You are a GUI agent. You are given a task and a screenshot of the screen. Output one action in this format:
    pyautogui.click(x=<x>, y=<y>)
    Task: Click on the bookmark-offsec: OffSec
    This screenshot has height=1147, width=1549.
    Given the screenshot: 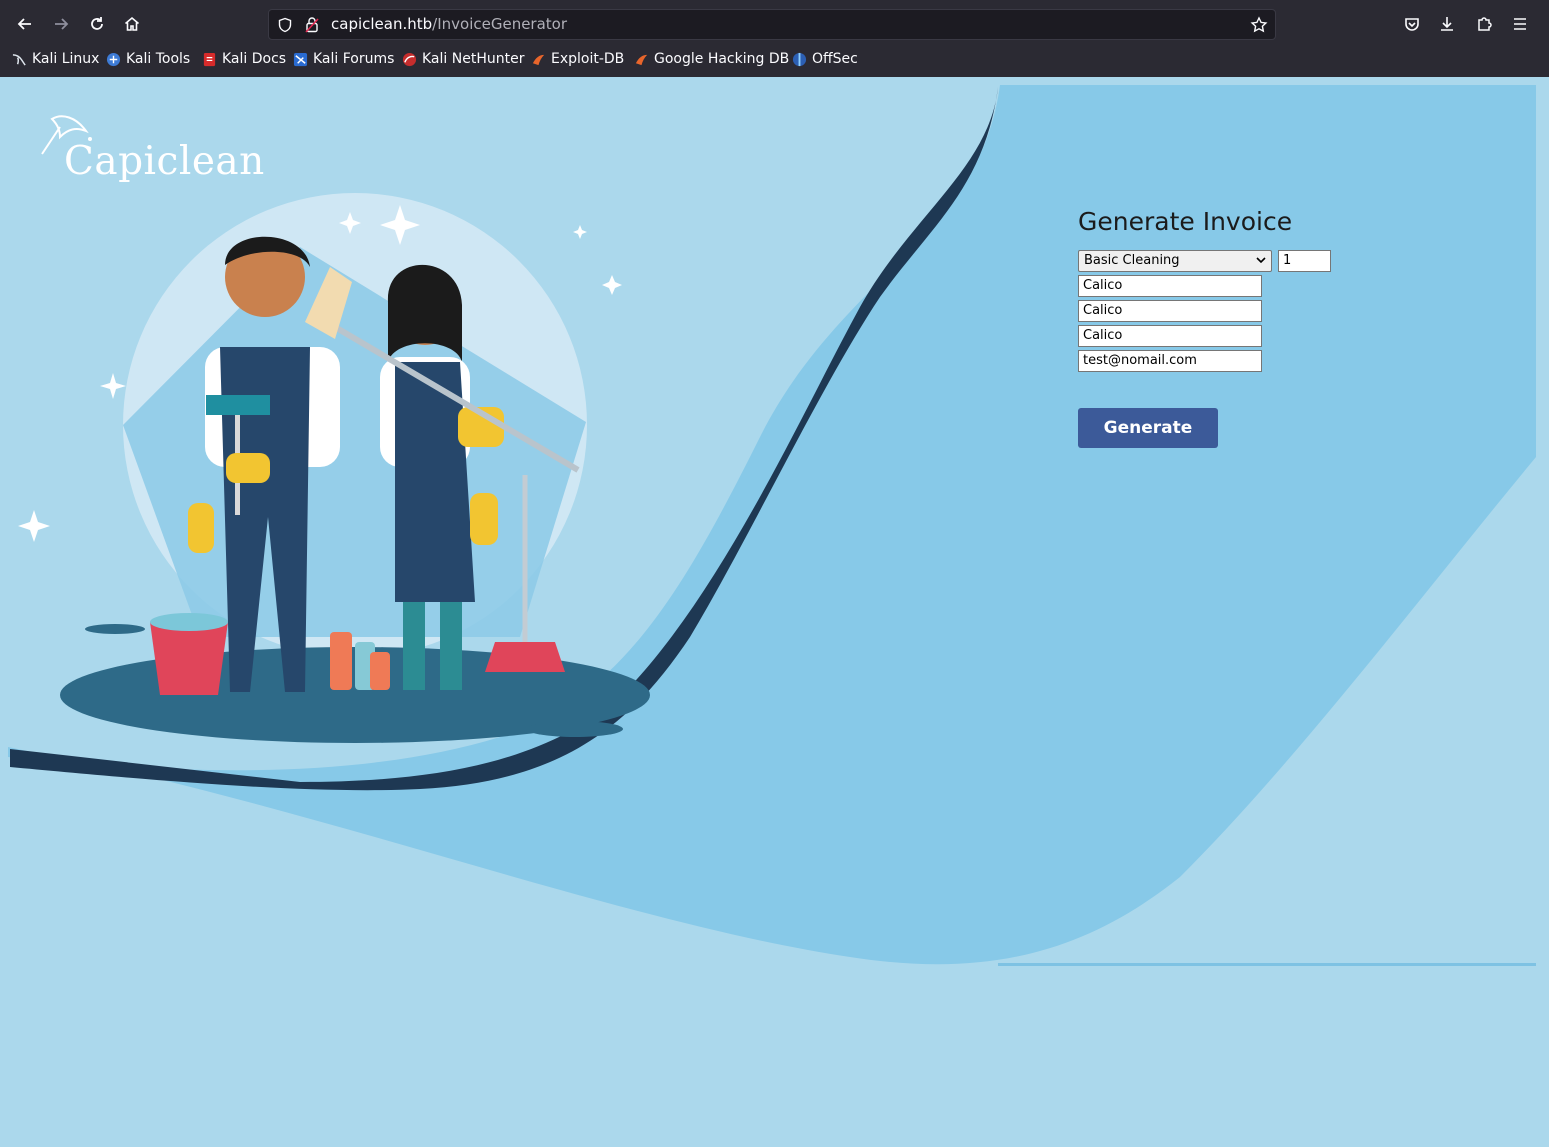 What is the action you would take?
    pyautogui.click(x=825, y=59)
    